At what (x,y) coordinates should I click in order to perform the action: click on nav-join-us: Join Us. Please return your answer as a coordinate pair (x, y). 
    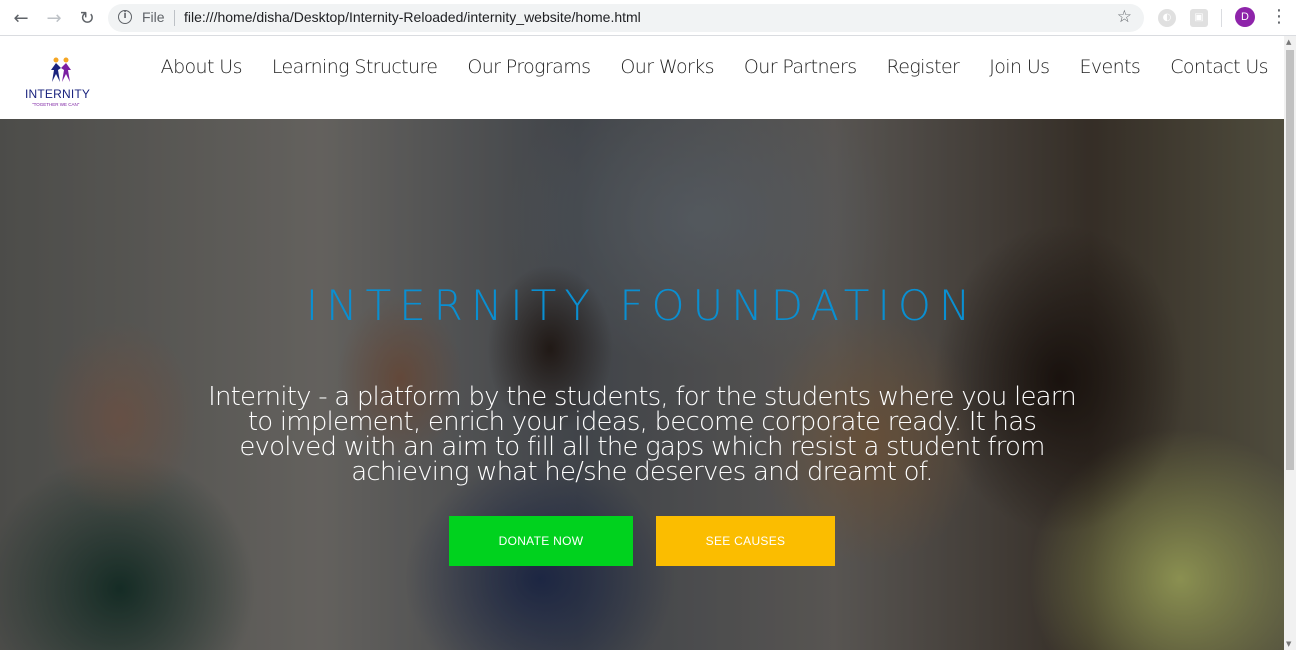
    Looking at the image, I should click on (1019, 67).